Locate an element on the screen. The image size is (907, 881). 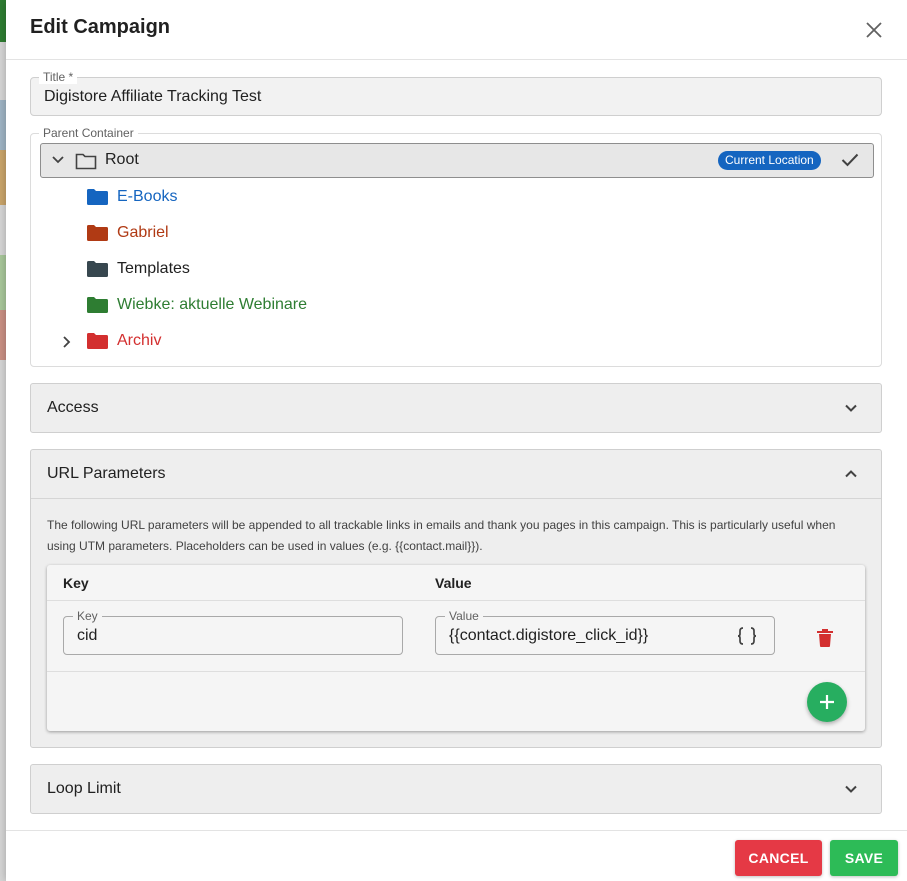
tree-item-label: Archiv is located at coordinates (139, 340).